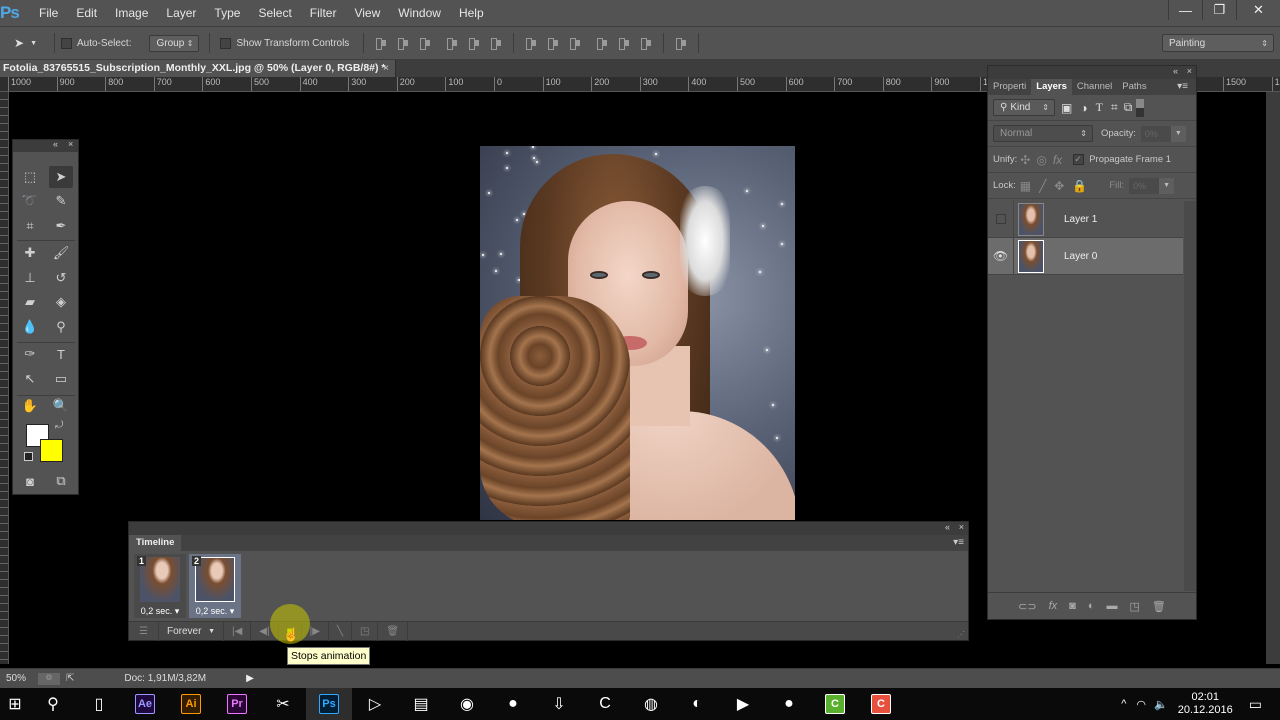 The height and width of the screenshot is (720, 1280). I want to click on align-bottom-icon, so click(425, 43).